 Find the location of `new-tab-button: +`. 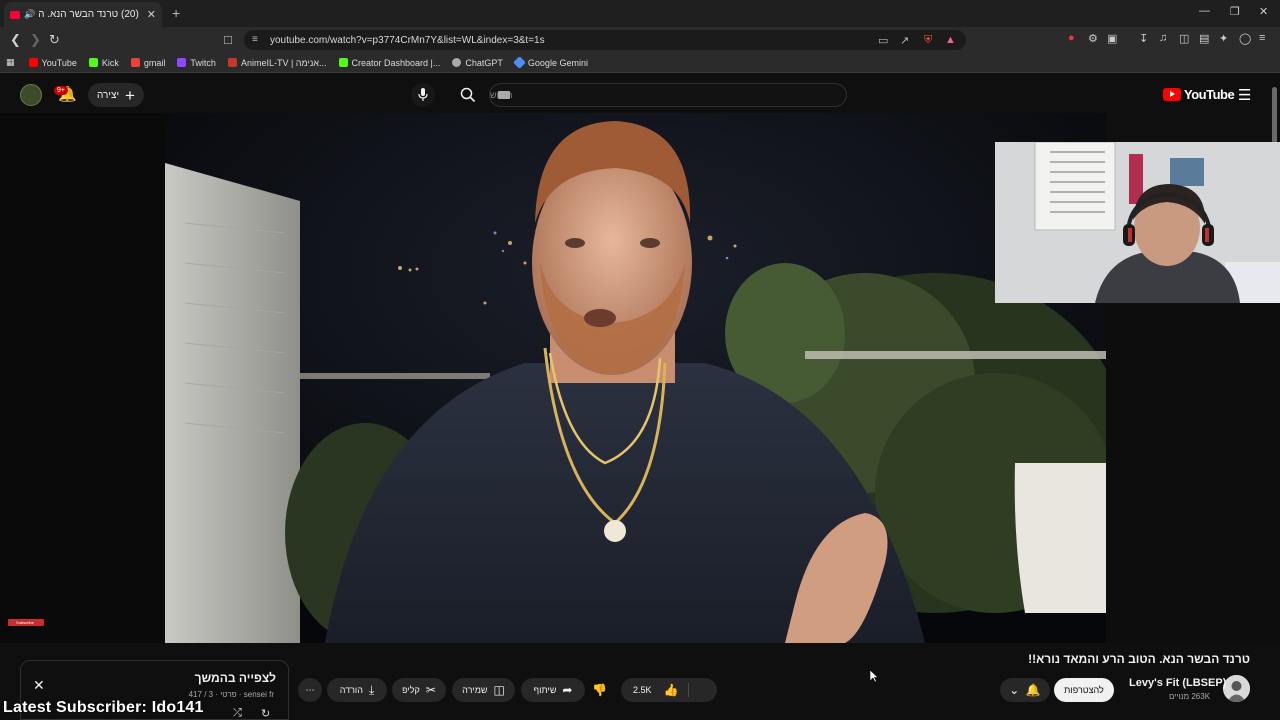

new-tab-button: + is located at coordinates (176, 13).